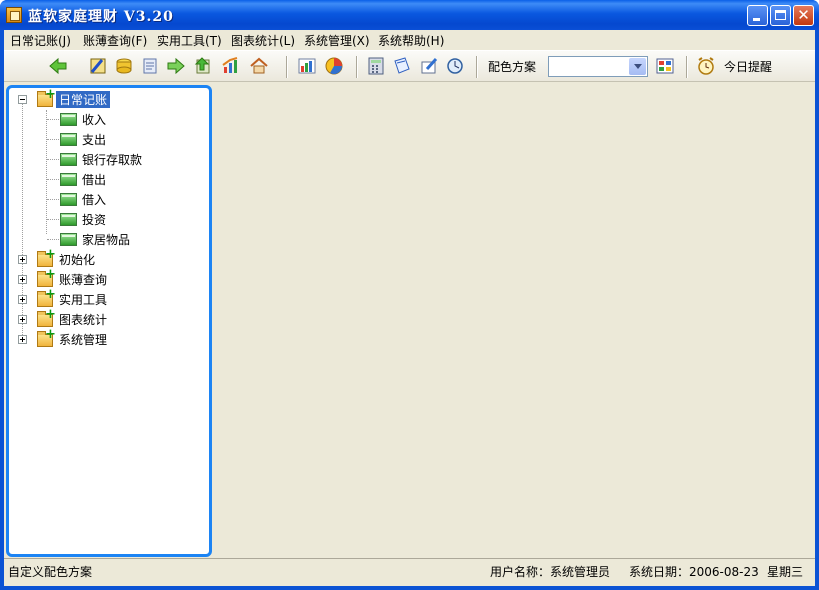 This screenshot has height=590, width=819. What do you see at coordinates (231, 66) in the screenshot?
I see `stats-growth-icon` at bounding box center [231, 66].